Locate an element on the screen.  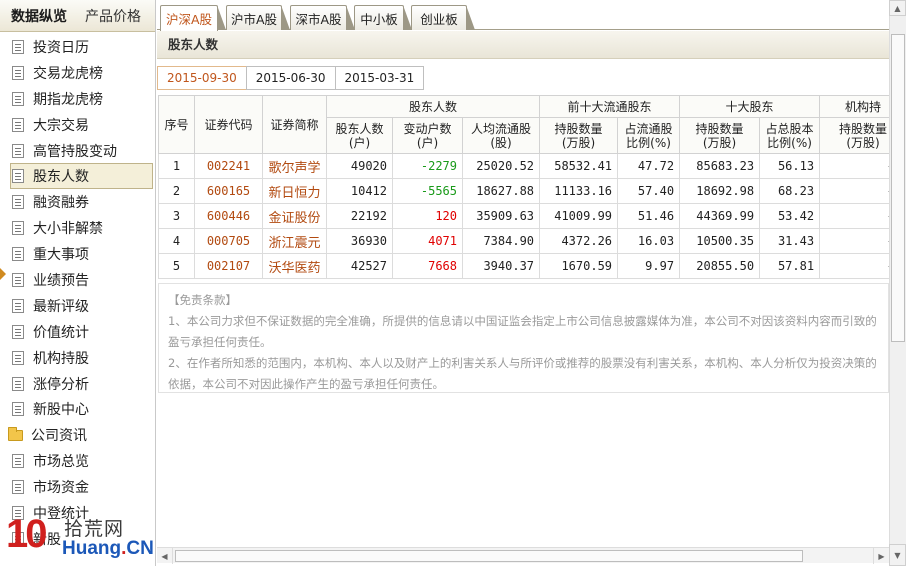
cell-total-qty: 44369.99 is located at coordinates (720, 216).